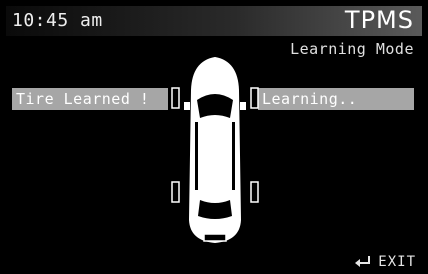  I want to click on left-tire-status: Tire Learned !, so click(90, 99).